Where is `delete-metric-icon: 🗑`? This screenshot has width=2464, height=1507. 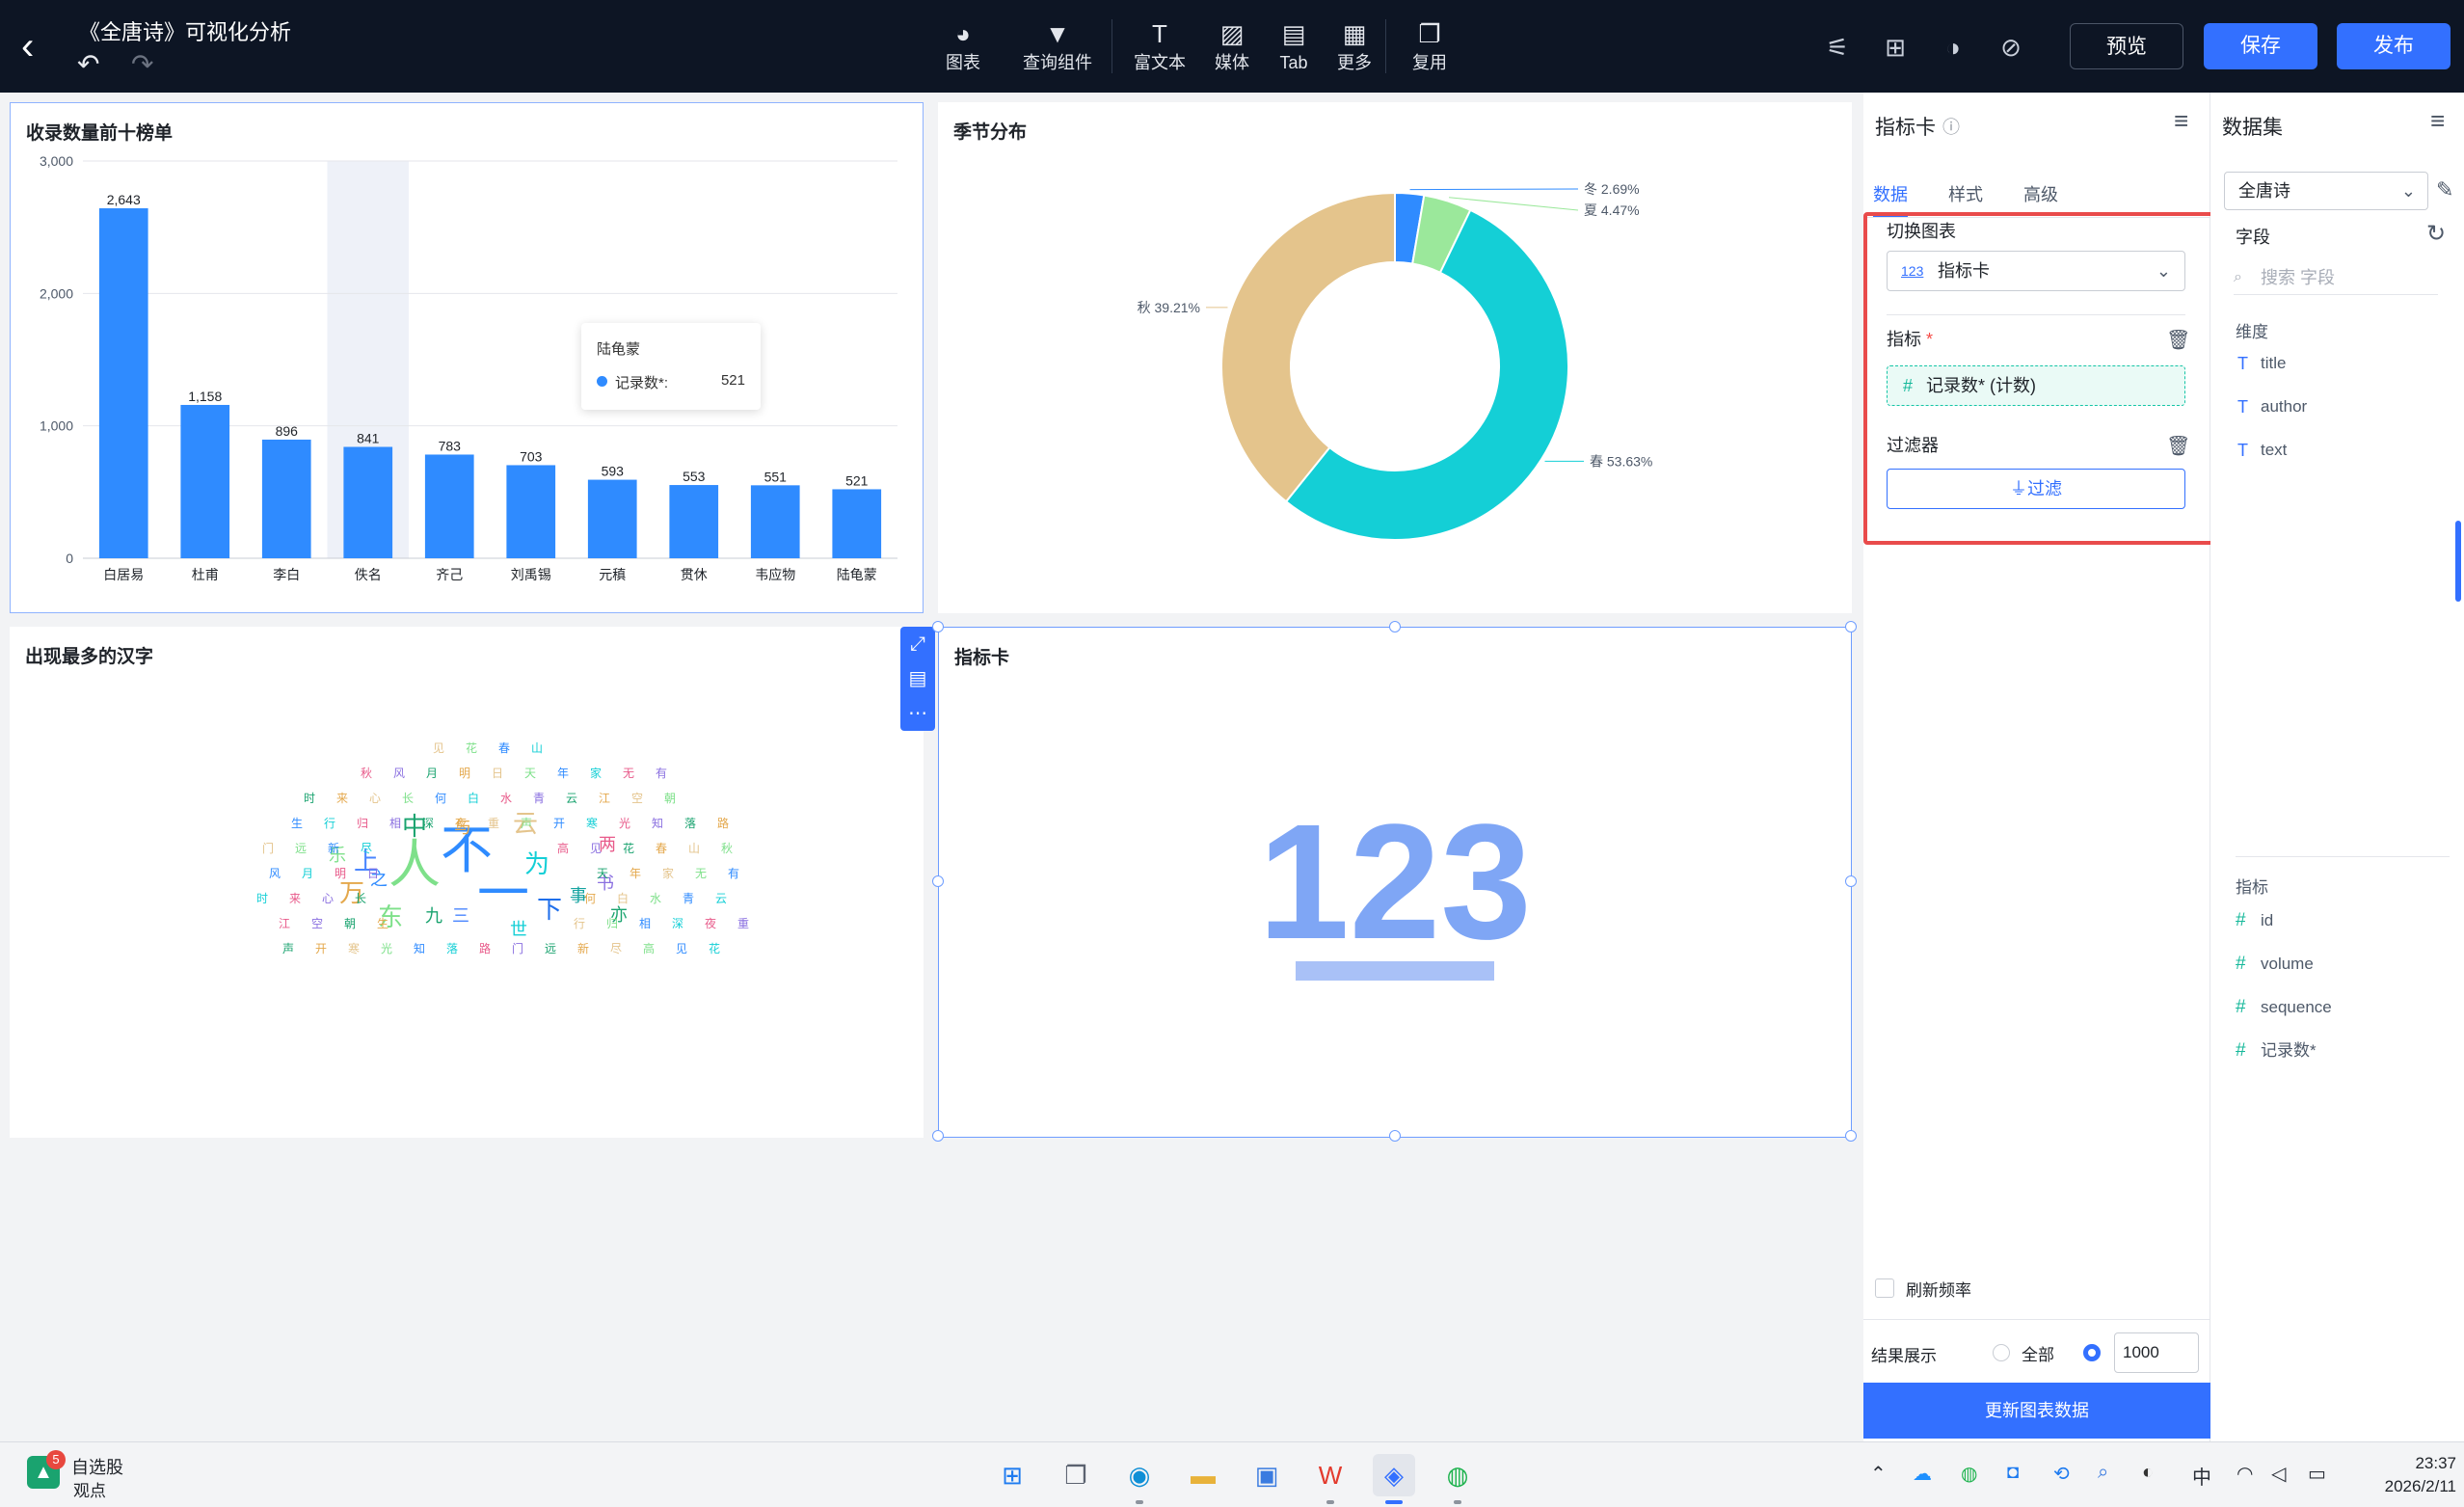
delete-metric-icon: 🗑 is located at coordinates (2178, 340).